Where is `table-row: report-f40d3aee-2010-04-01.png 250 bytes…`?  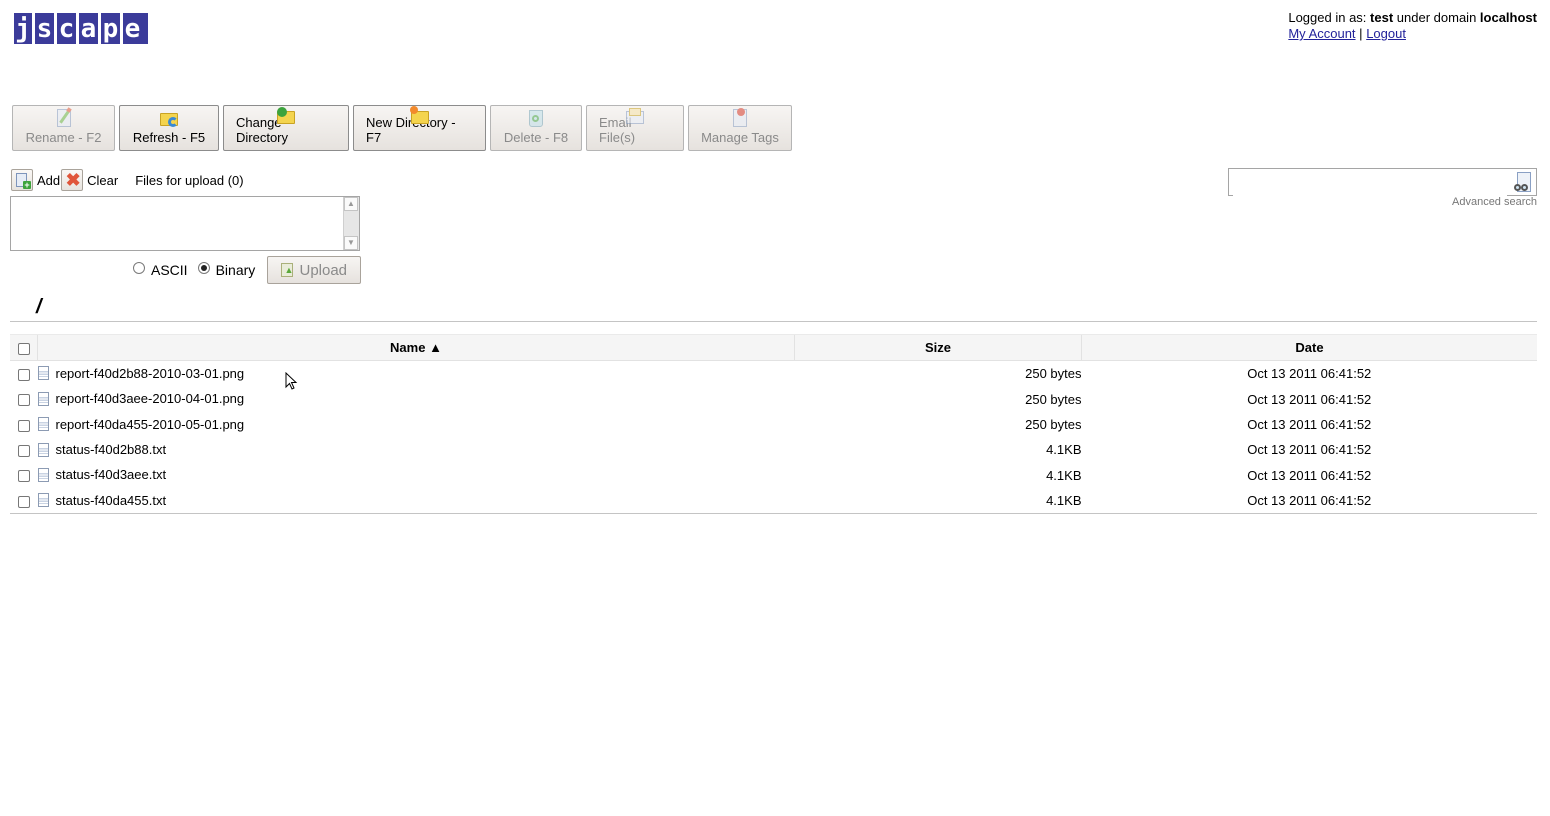
table-row: report-f40d3aee-2010-04-01.png 250 bytes… is located at coordinates (773, 398).